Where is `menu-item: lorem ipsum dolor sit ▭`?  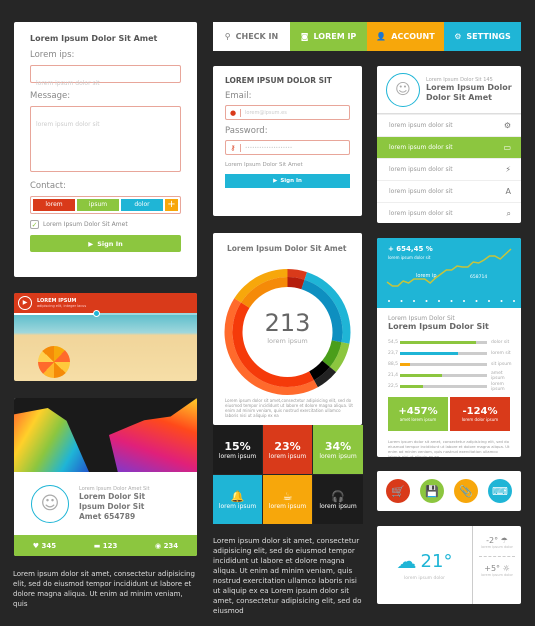 menu-item: lorem ipsum dolor sit ▭ is located at coordinates (449, 147).